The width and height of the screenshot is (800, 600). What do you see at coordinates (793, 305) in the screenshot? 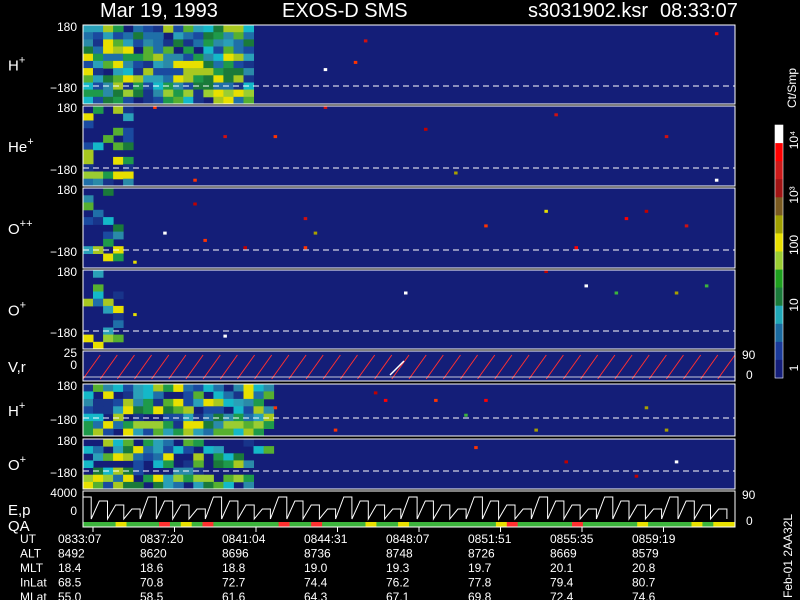
I see `colorbar-tick: 10` at bounding box center [793, 305].